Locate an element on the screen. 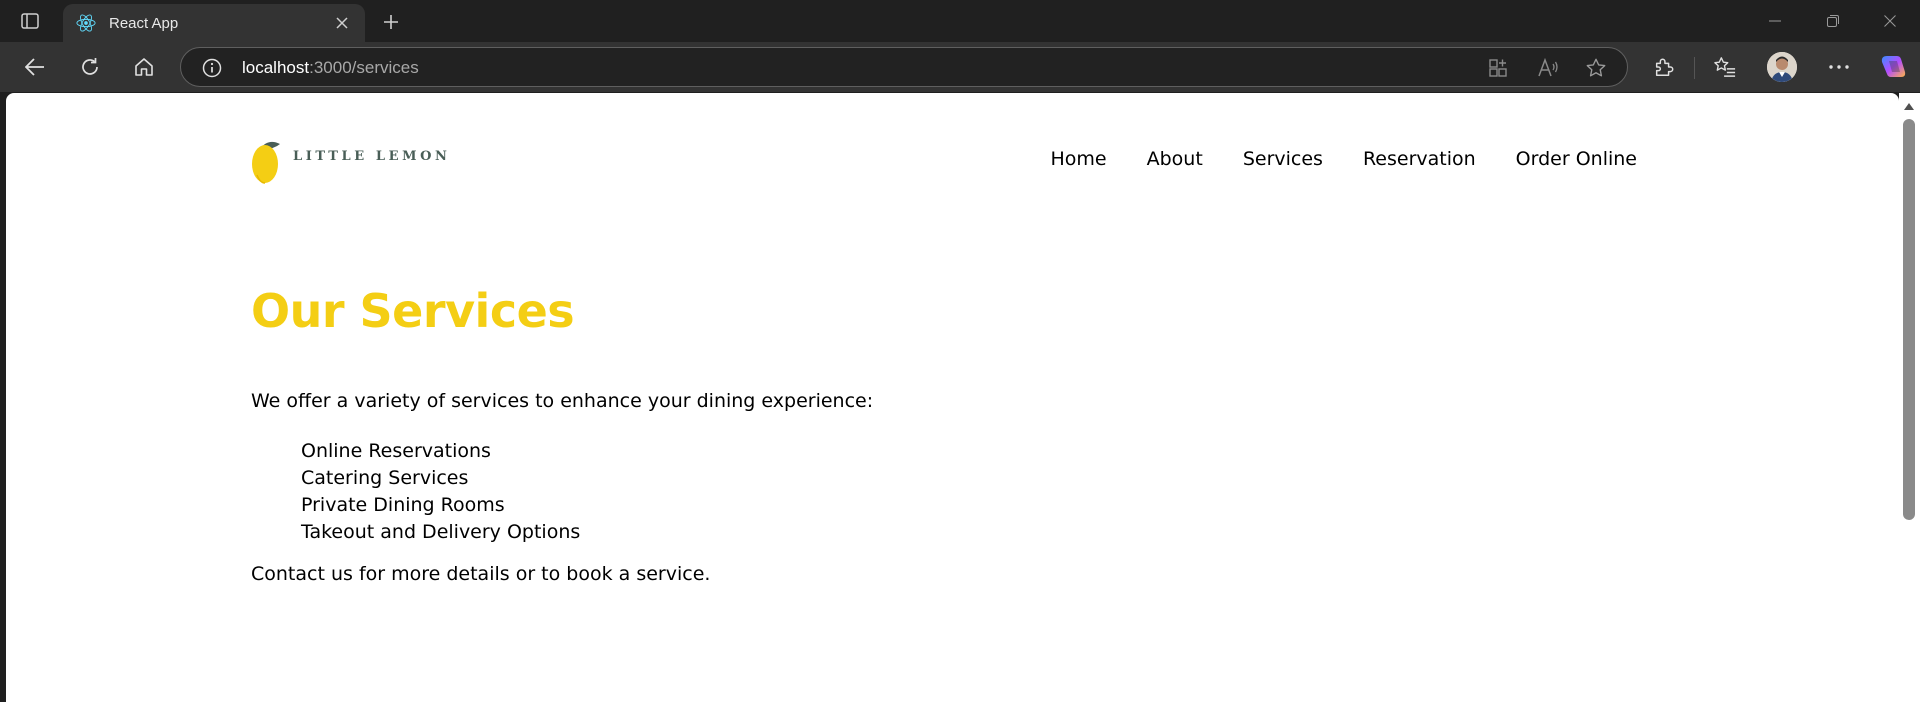 The width and height of the screenshot is (1920, 702). nav-about: About is located at coordinates (1175, 159).